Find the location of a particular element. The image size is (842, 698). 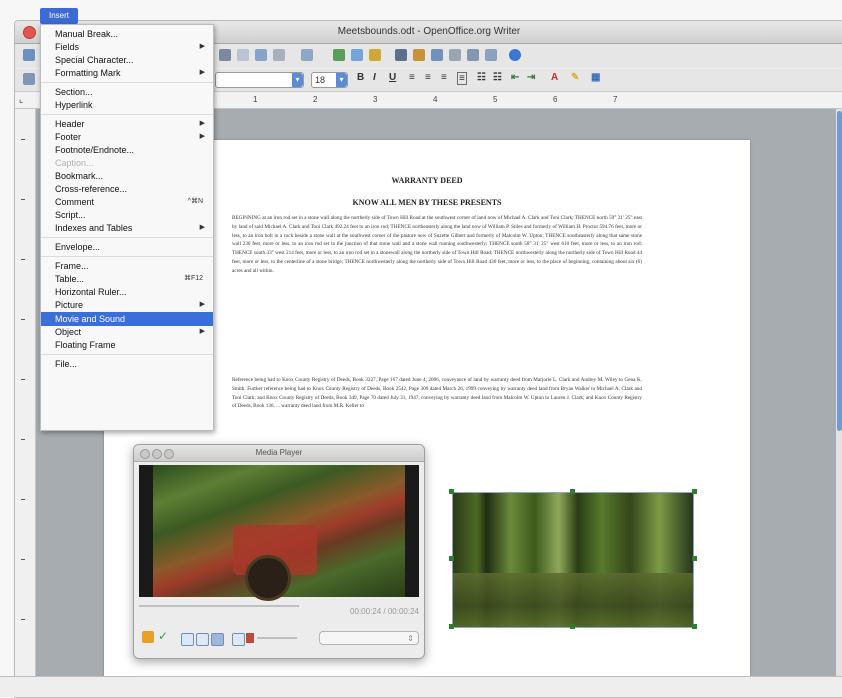

italic-icon: I is located at coordinates (374, 77).